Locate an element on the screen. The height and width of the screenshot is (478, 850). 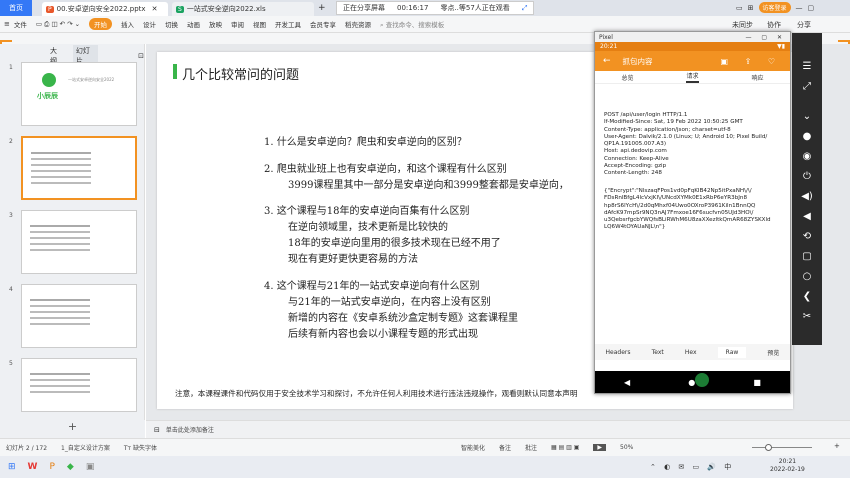
tab-preview: 预览 is located at coordinates (773, 352).